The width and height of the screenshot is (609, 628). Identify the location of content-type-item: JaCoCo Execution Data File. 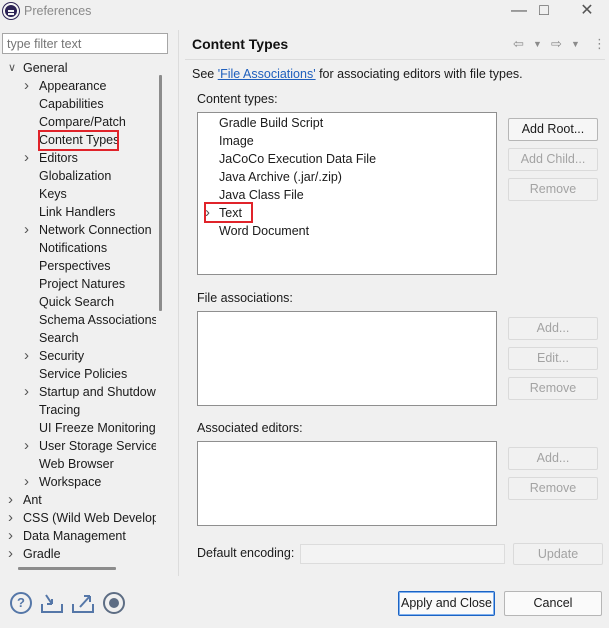
(297, 159).